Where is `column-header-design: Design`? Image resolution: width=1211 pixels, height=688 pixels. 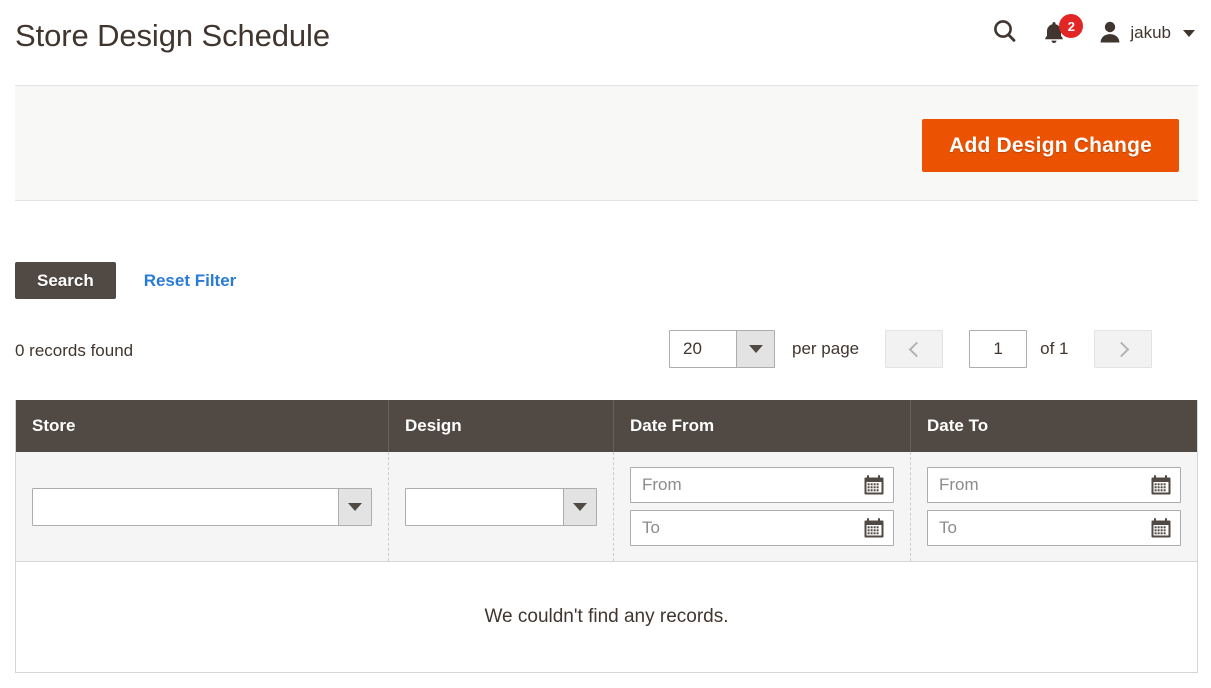
column-header-design: Design is located at coordinates (500, 426).